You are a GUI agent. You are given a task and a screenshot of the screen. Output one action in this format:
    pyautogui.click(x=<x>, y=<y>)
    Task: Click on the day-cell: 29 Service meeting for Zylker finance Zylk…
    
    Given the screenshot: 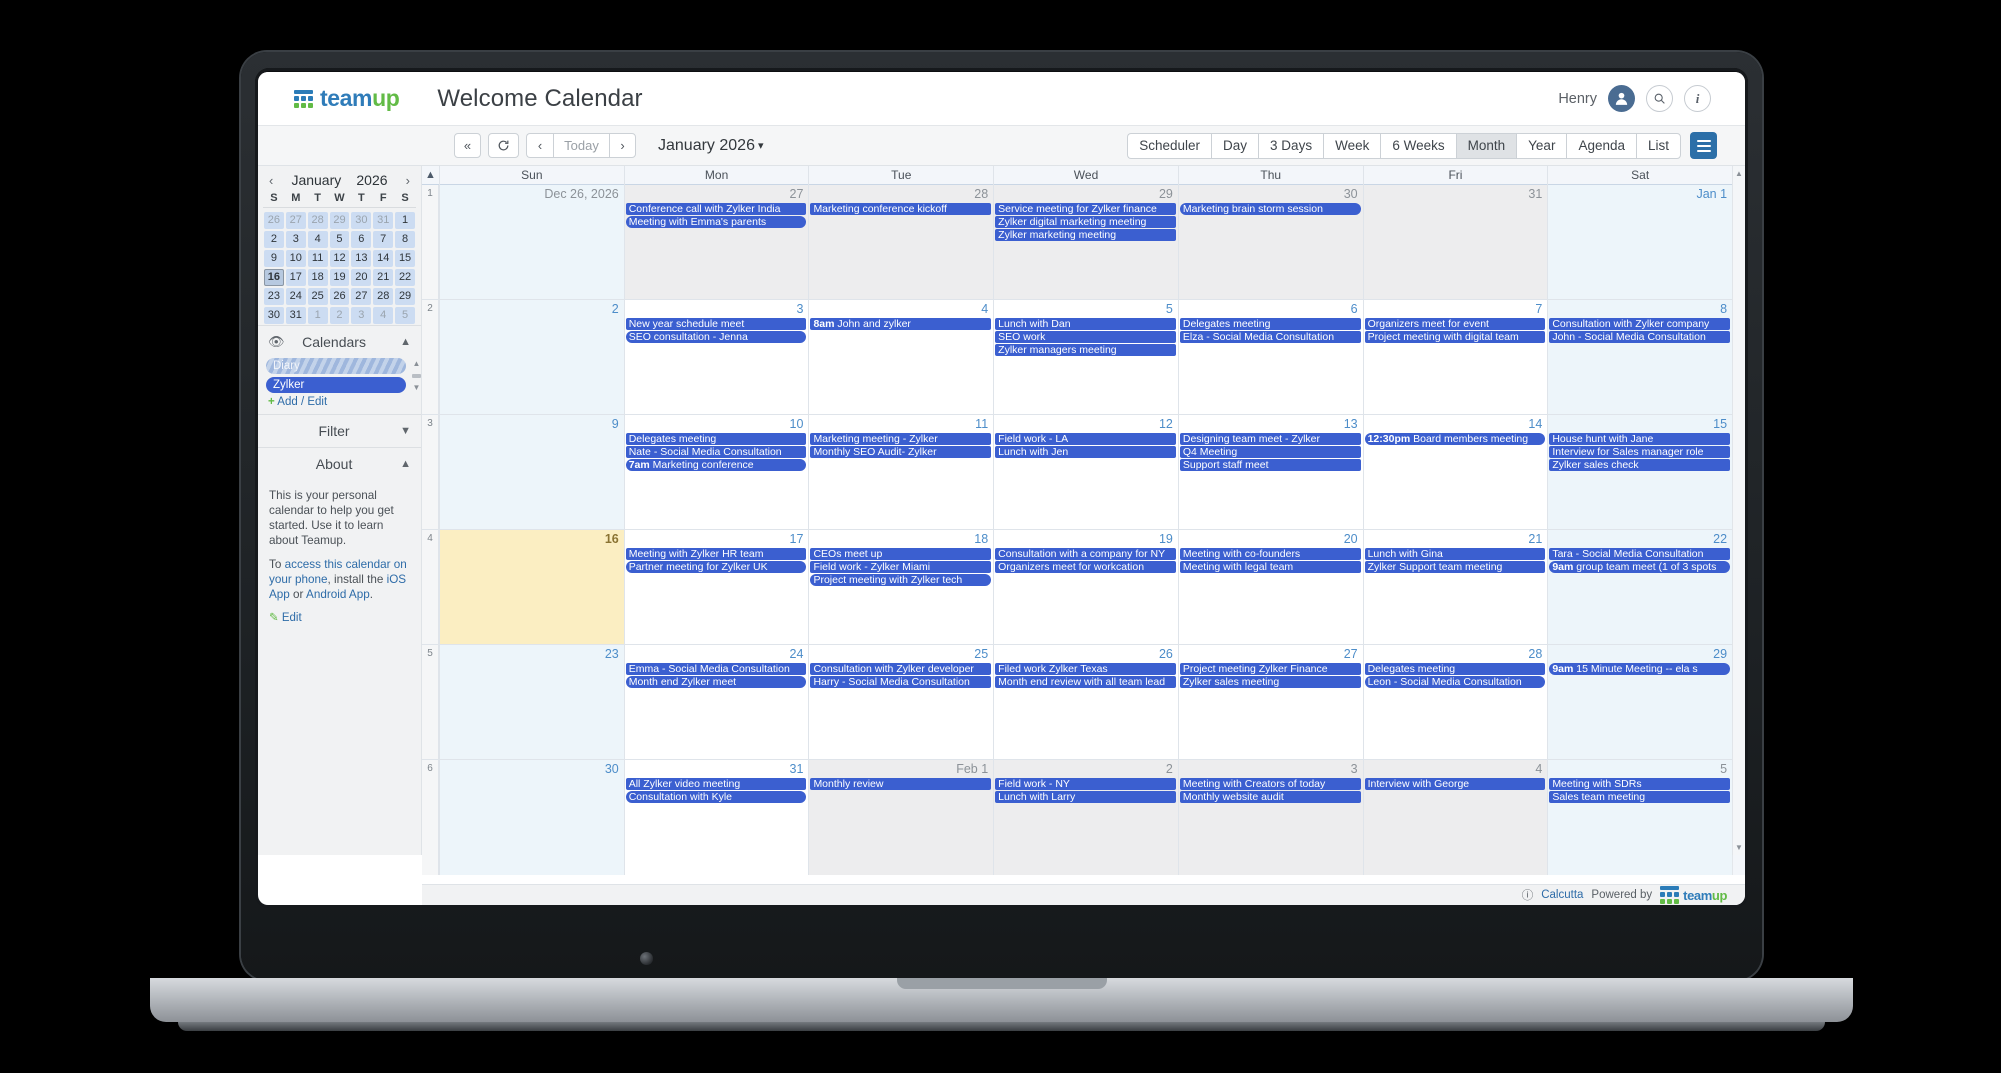 What is the action you would take?
    pyautogui.click(x=1085, y=242)
    